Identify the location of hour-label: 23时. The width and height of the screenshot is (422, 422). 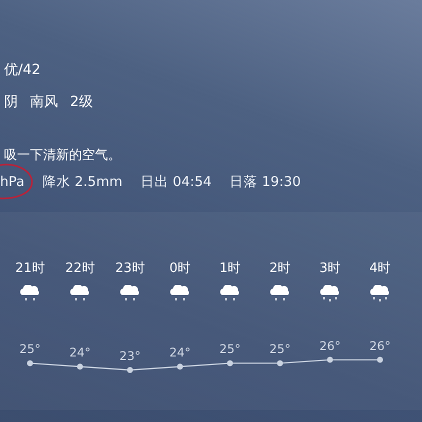
(130, 269).